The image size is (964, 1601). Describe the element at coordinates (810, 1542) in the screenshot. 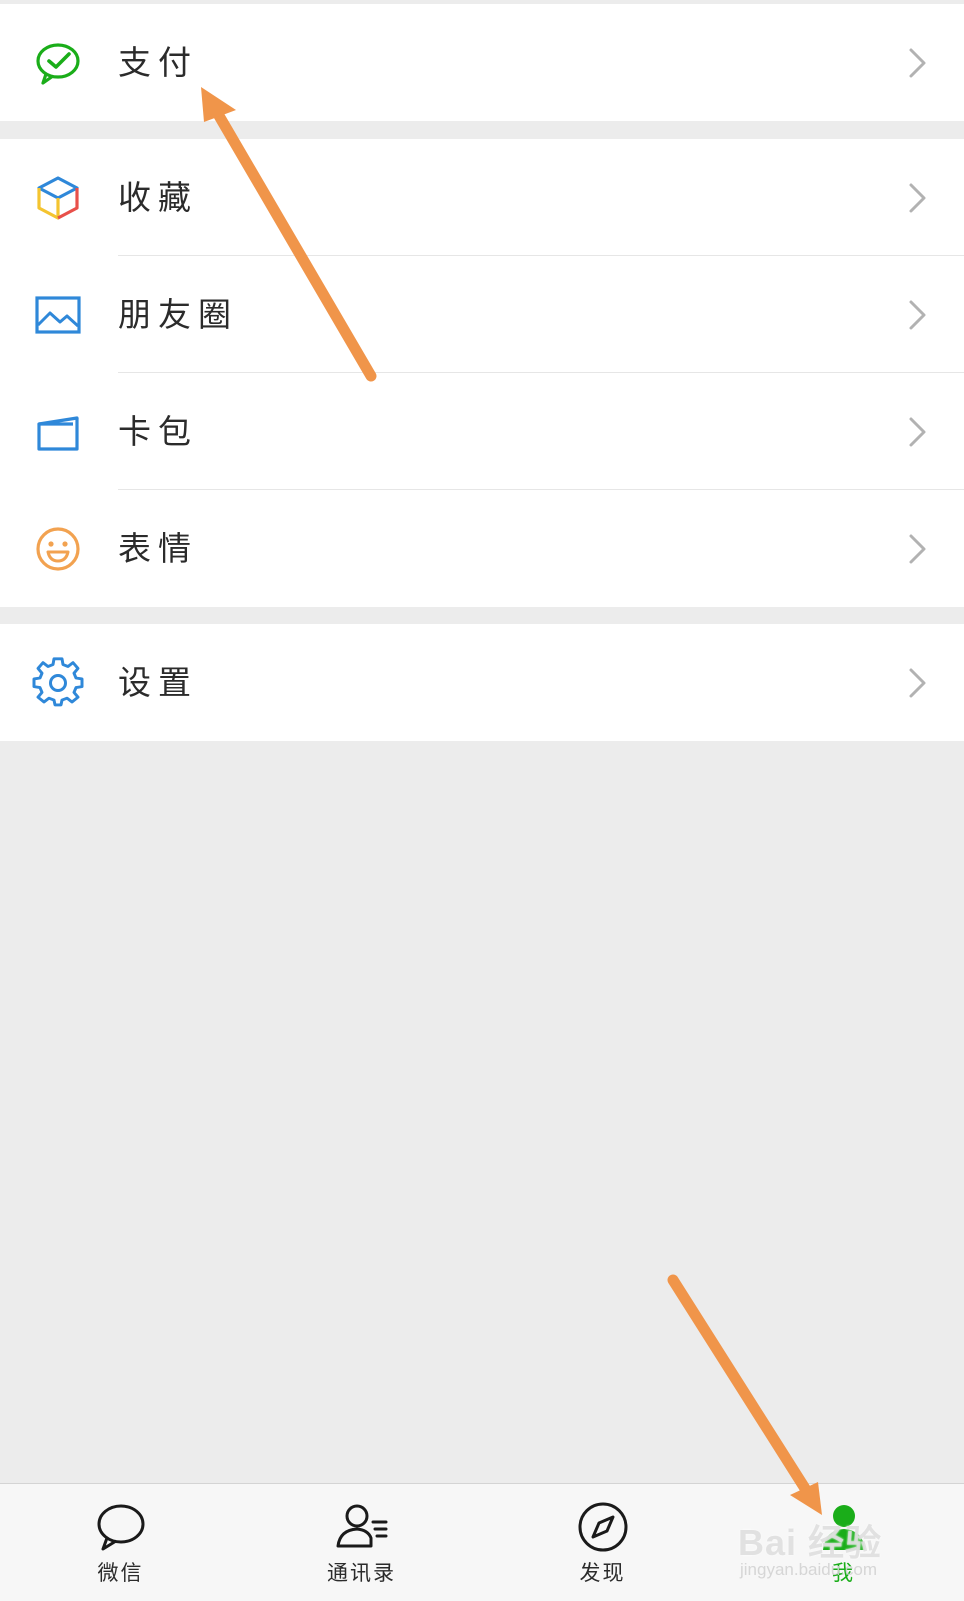

I see `watermark-logo: Bai 经验` at that location.